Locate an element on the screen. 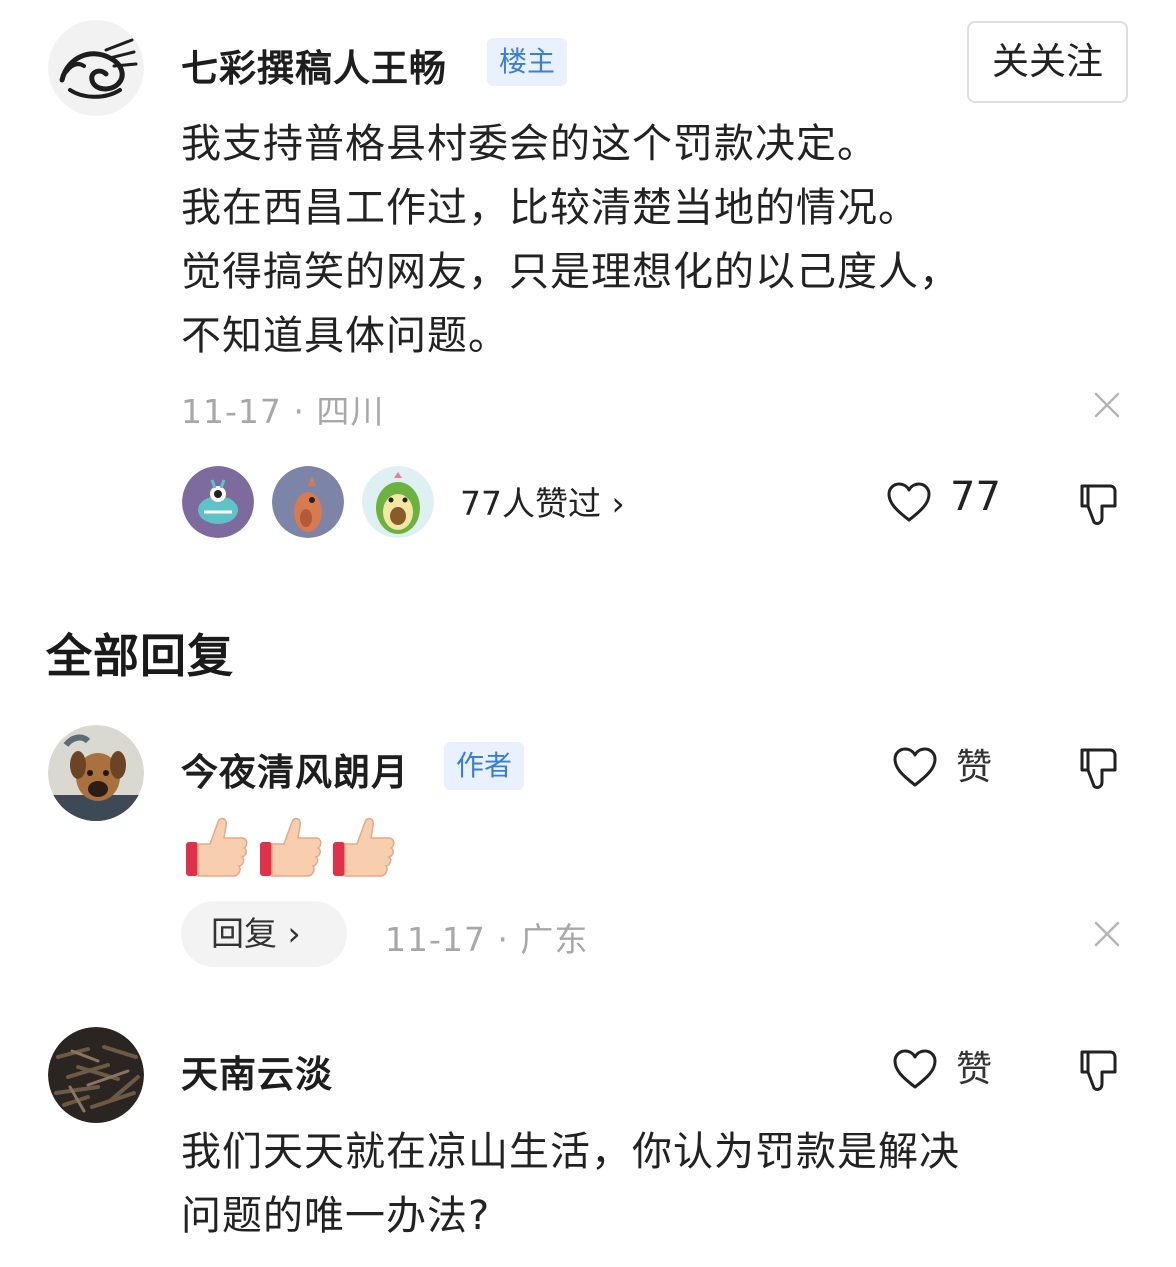 Image resolution: width=1176 pixels, height=1267 pixels. reply-1-like-label: 赞 is located at coordinates (974, 764).